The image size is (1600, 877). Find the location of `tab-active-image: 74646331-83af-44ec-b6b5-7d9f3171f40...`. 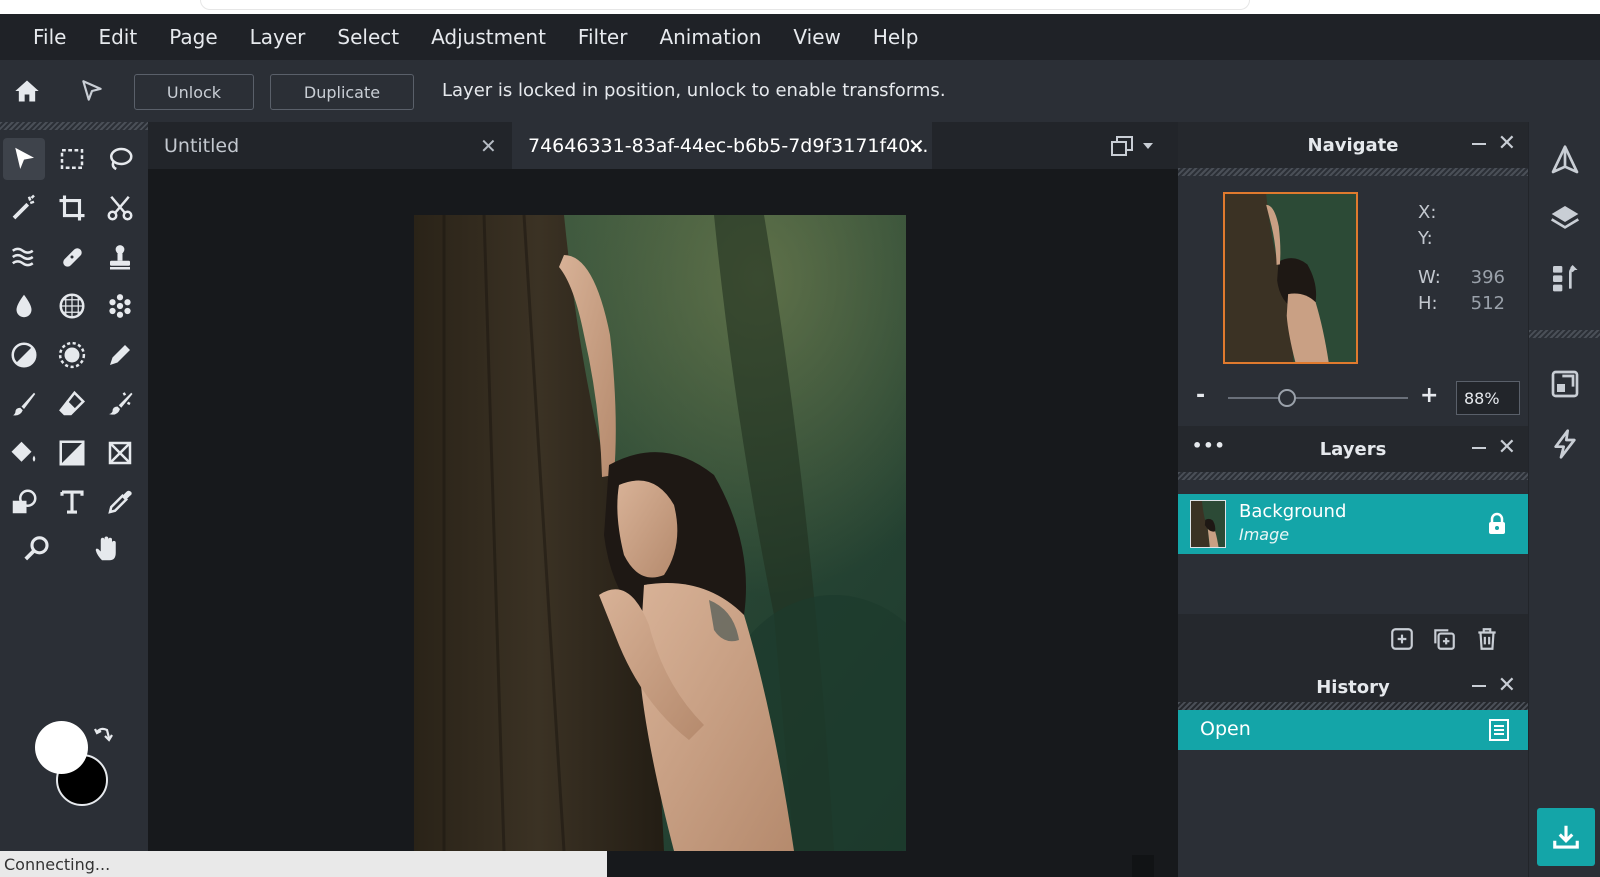

tab-active-image: 74646331-83af-44ec-b6b5-7d9f3171f40... is located at coordinates (722, 145).